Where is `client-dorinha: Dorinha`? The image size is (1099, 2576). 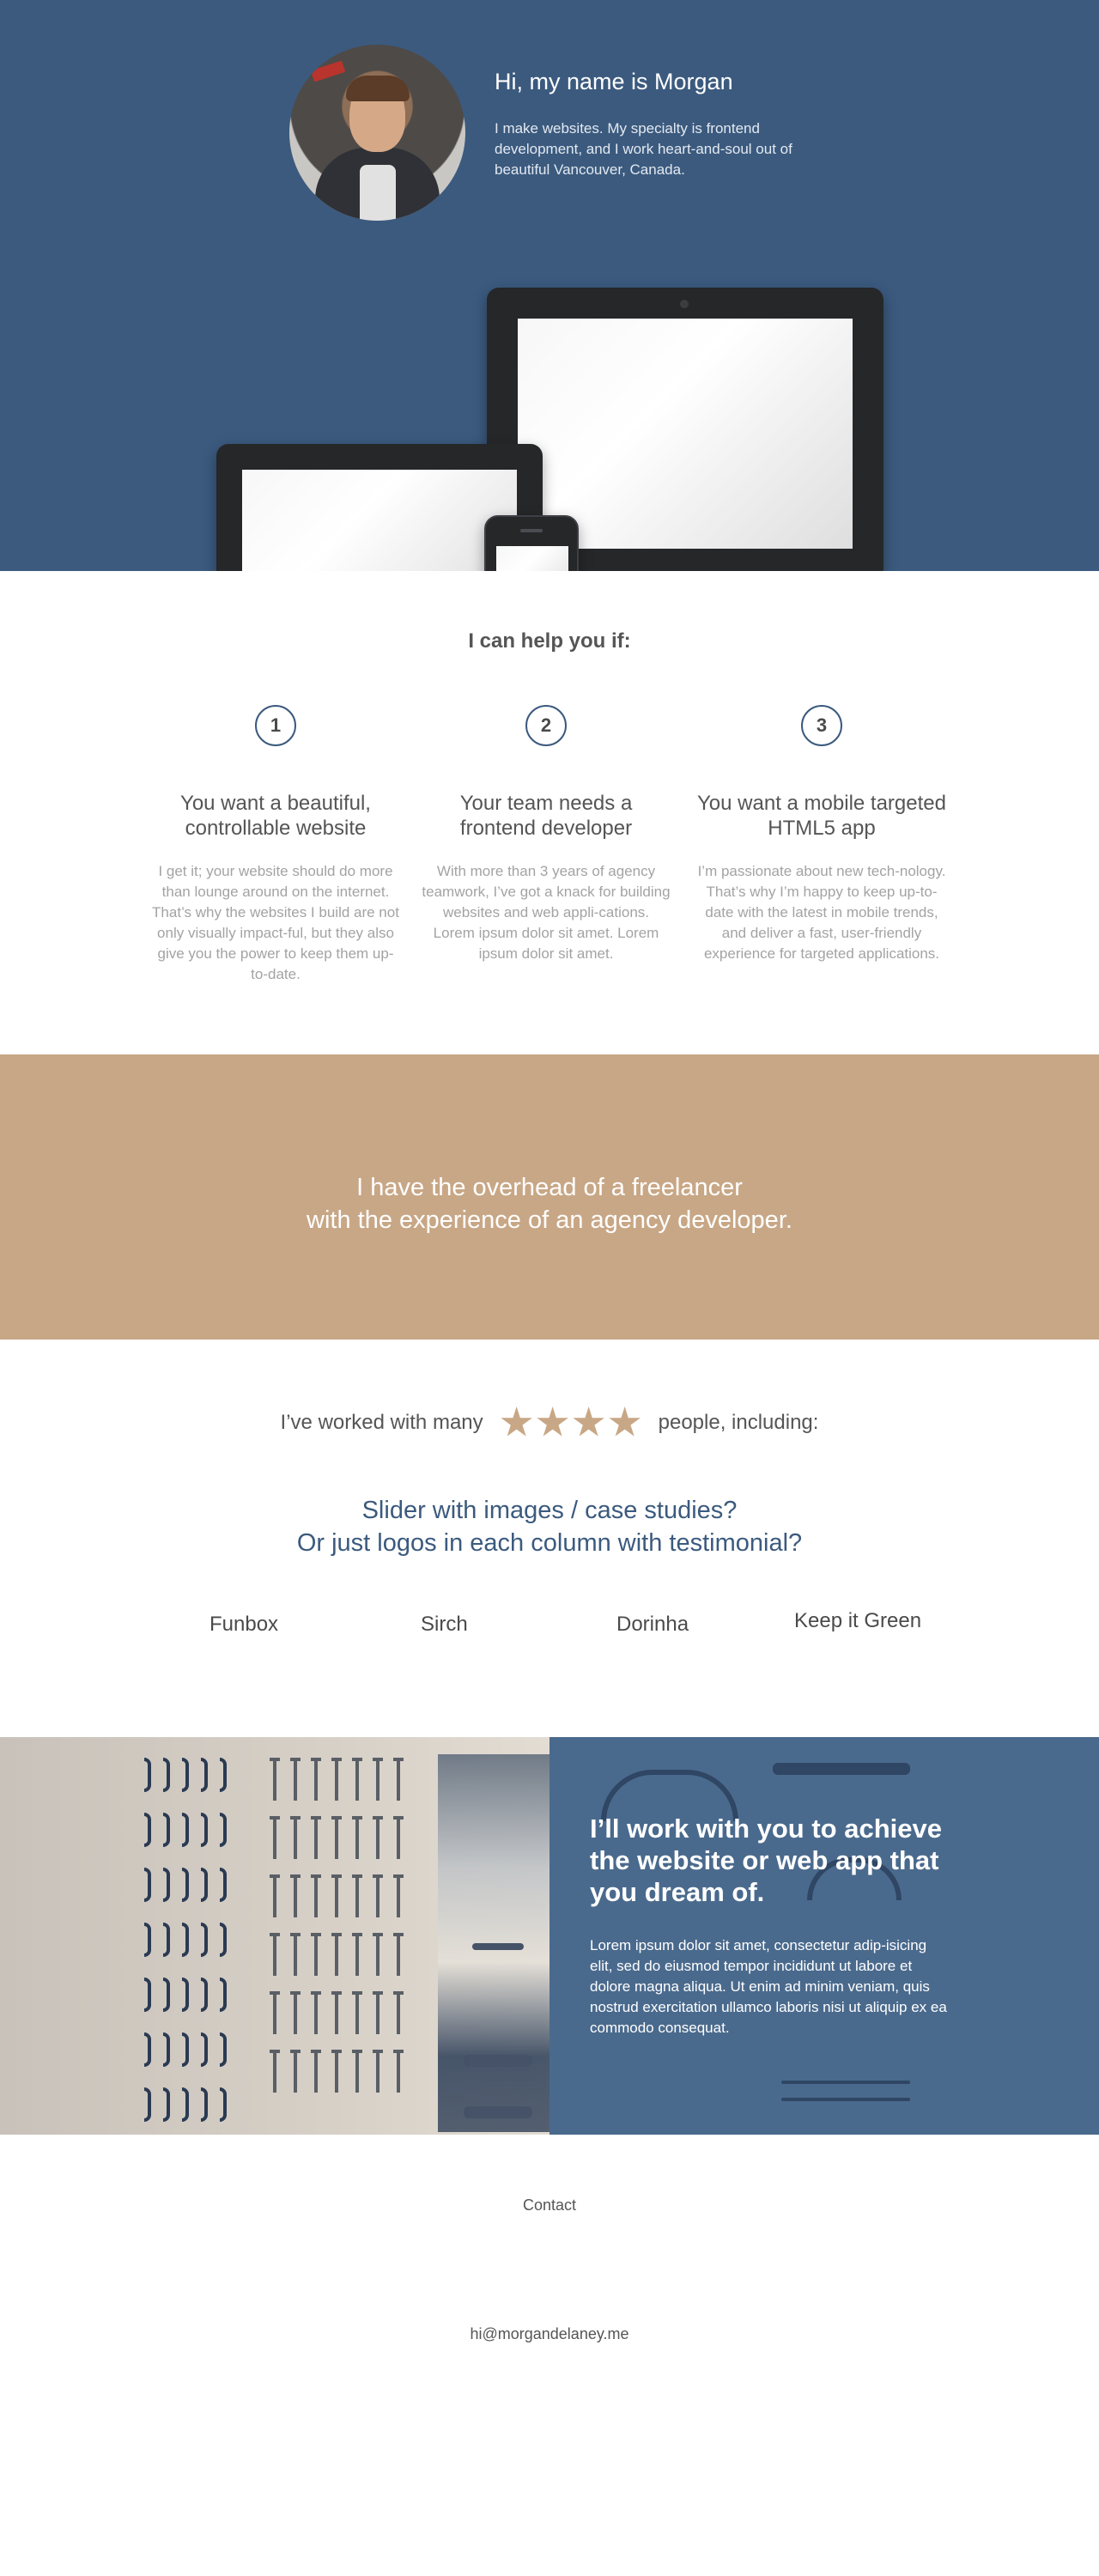 client-dorinha: Dorinha is located at coordinates (652, 1625).